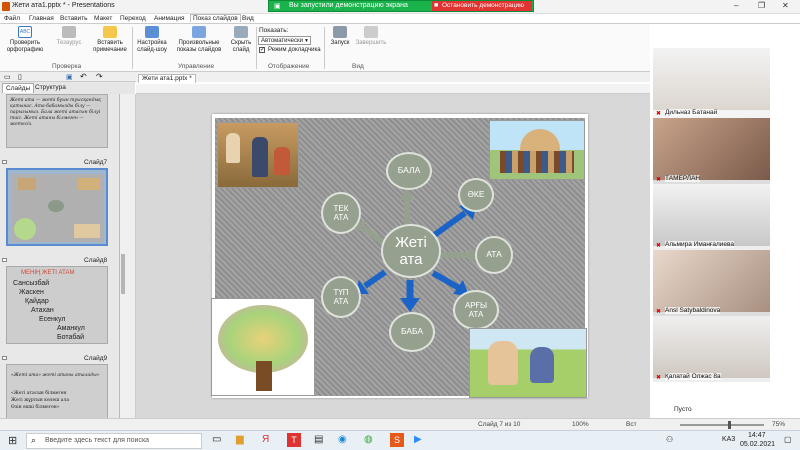  I want to click on arrow-to-argy-ata, so click(446, 280).